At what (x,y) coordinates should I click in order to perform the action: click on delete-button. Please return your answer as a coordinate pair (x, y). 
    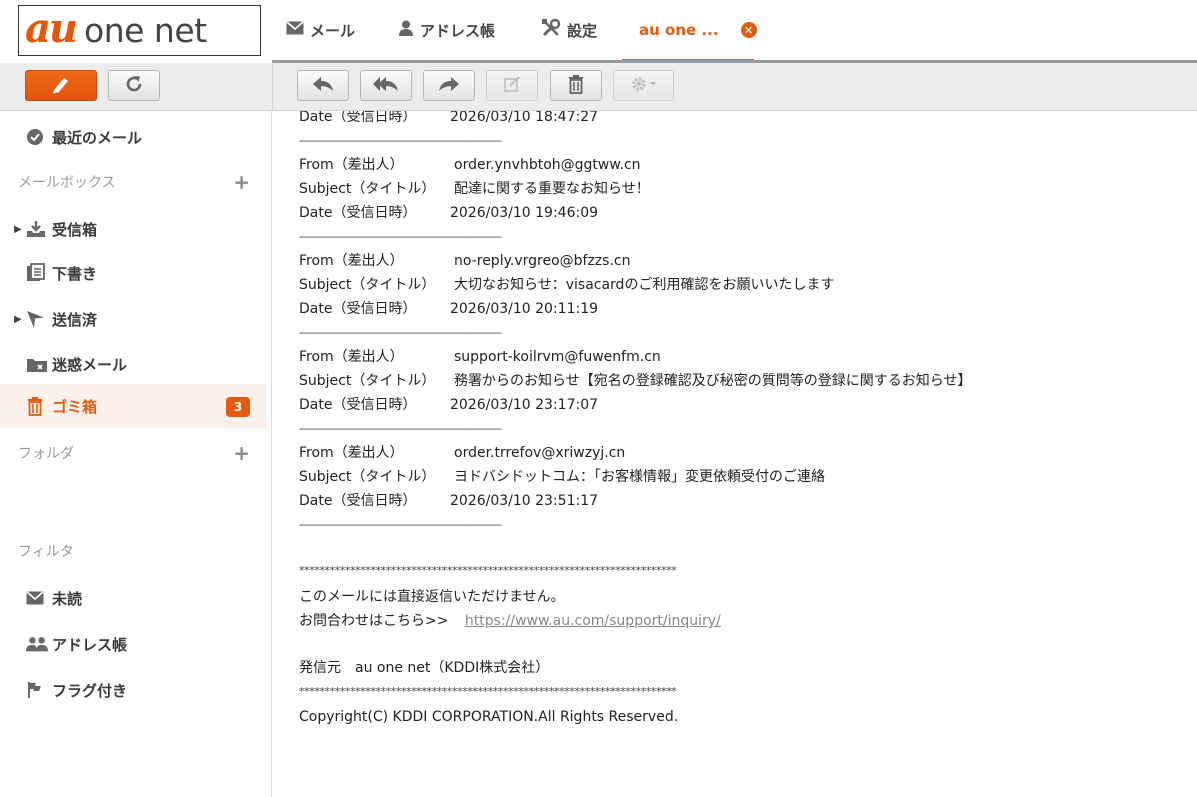
    Looking at the image, I should click on (576, 85).